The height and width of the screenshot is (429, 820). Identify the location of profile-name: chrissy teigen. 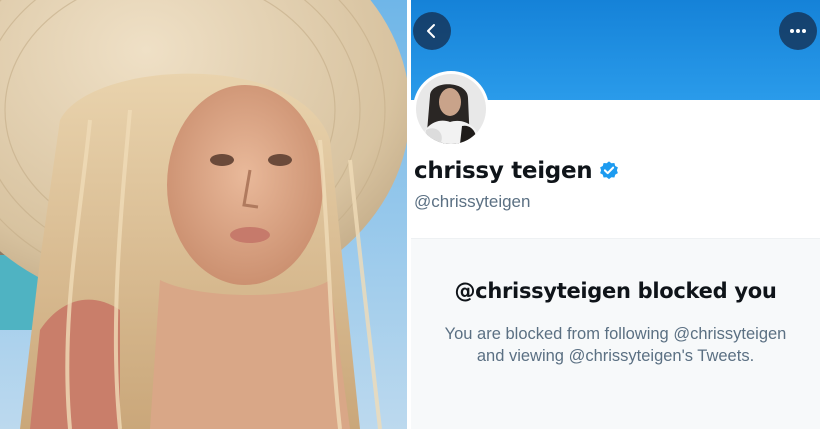
(503, 171).